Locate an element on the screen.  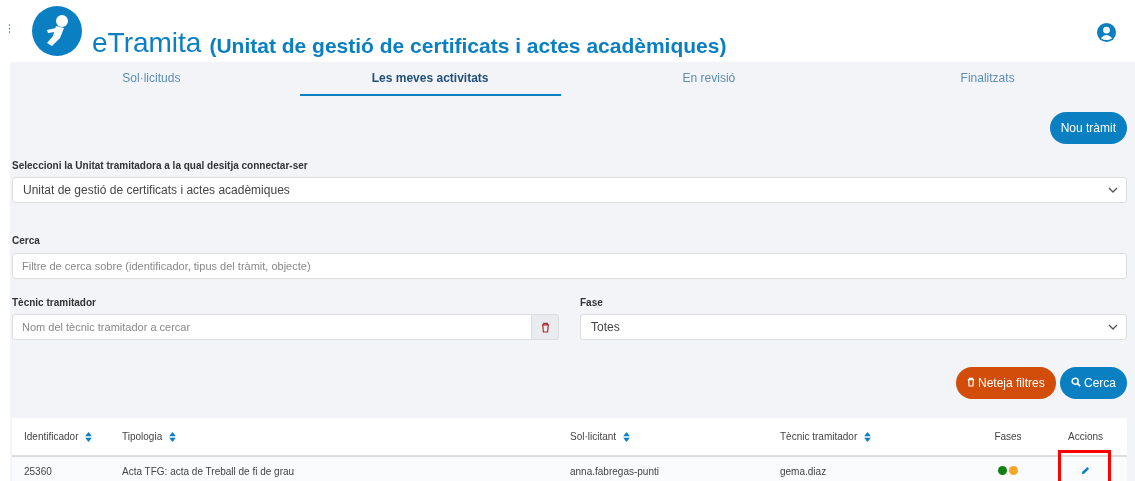
technician-field: Nom del tècnic tramitador a cercar is located at coordinates (272, 327).